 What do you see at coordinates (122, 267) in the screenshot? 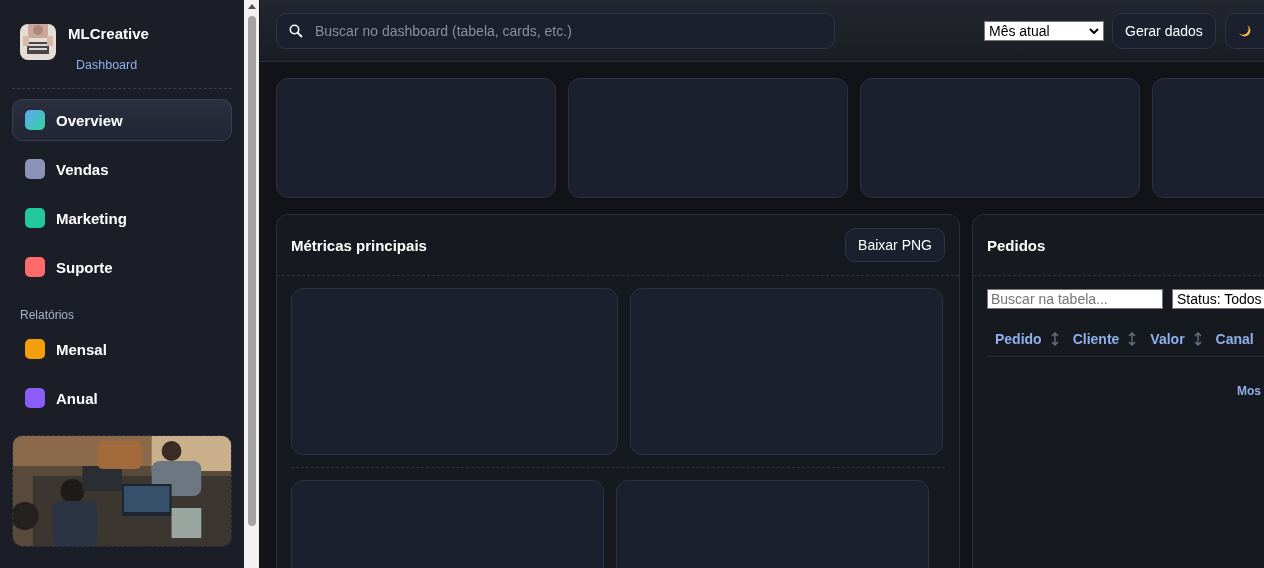
I see `nav-item: Suporte` at bounding box center [122, 267].